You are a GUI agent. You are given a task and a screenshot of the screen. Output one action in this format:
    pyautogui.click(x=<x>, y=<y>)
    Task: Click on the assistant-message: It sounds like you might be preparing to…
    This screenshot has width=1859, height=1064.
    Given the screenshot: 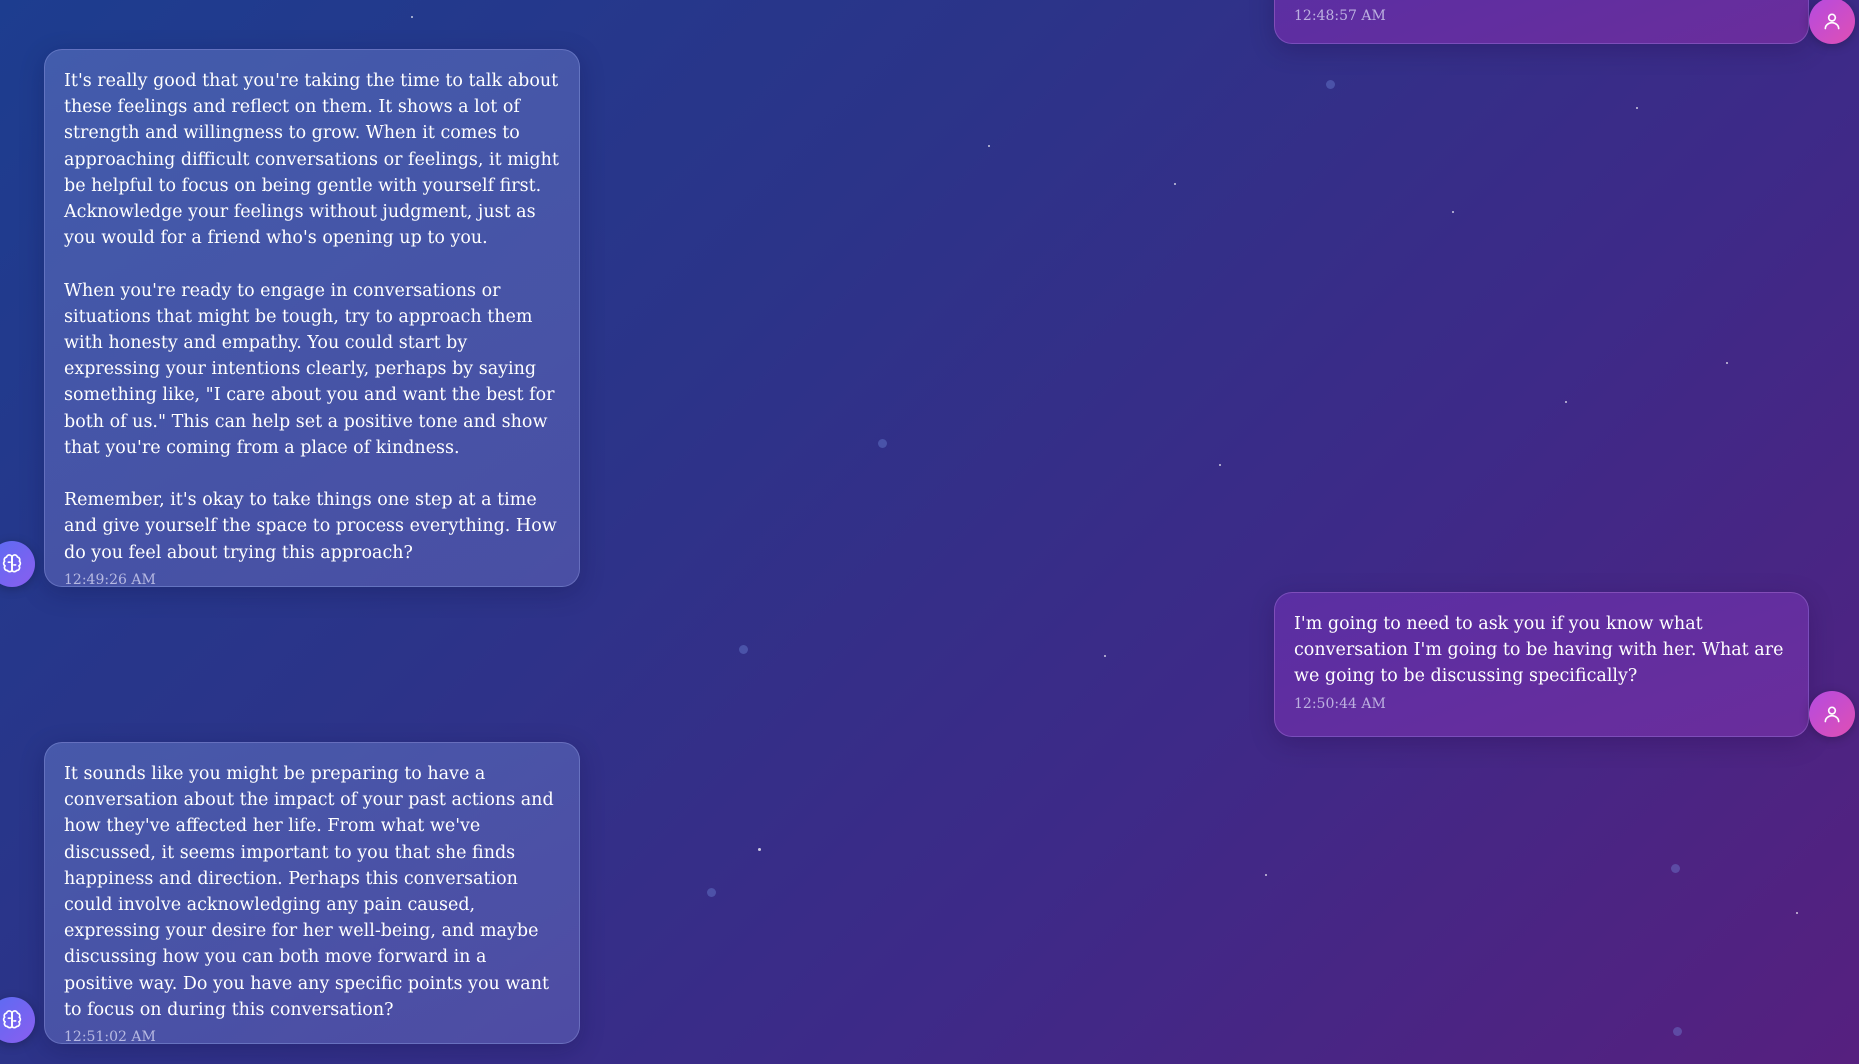 What is the action you would take?
    pyautogui.click(x=312, y=894)
    